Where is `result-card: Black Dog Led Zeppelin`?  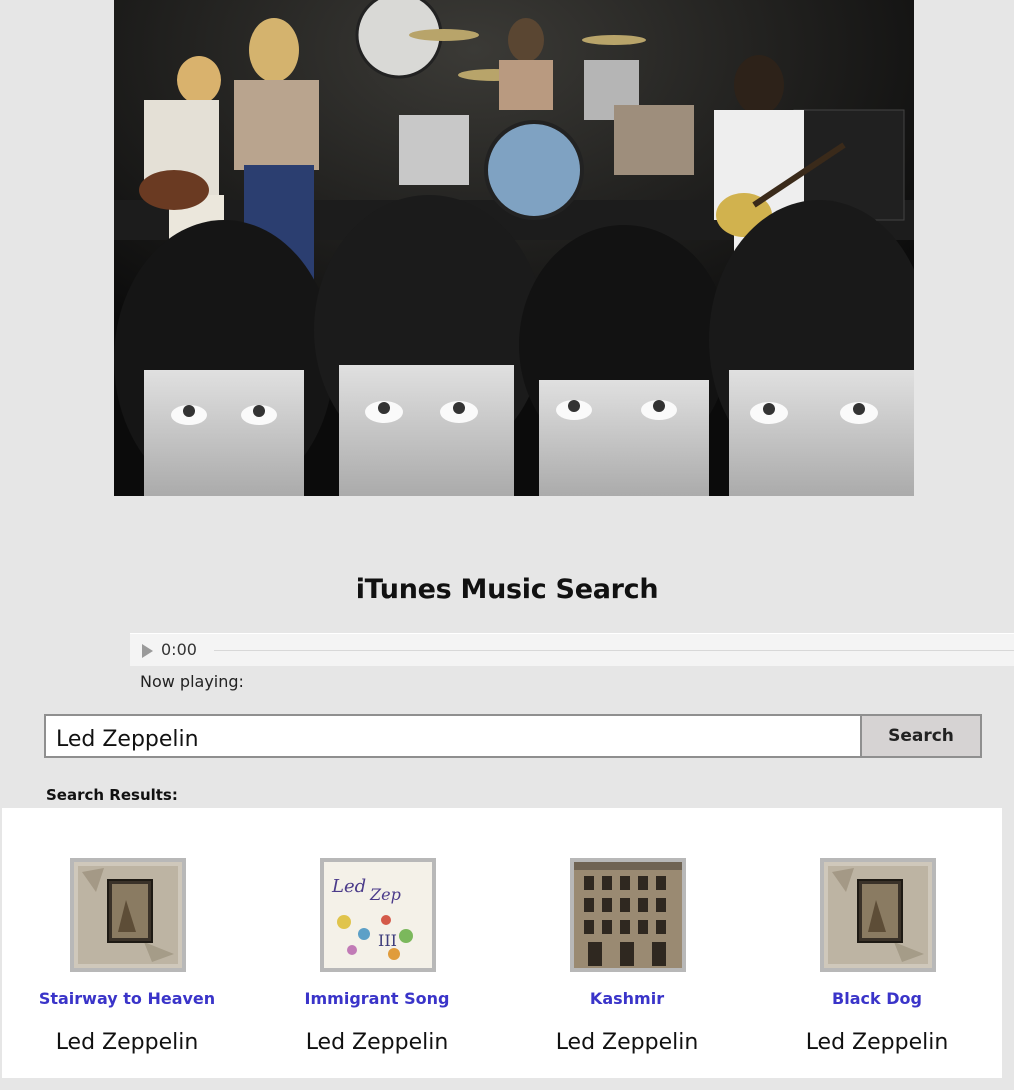
result-card: Black Dog Led Zeppelin is located at coordinates (877, 943).